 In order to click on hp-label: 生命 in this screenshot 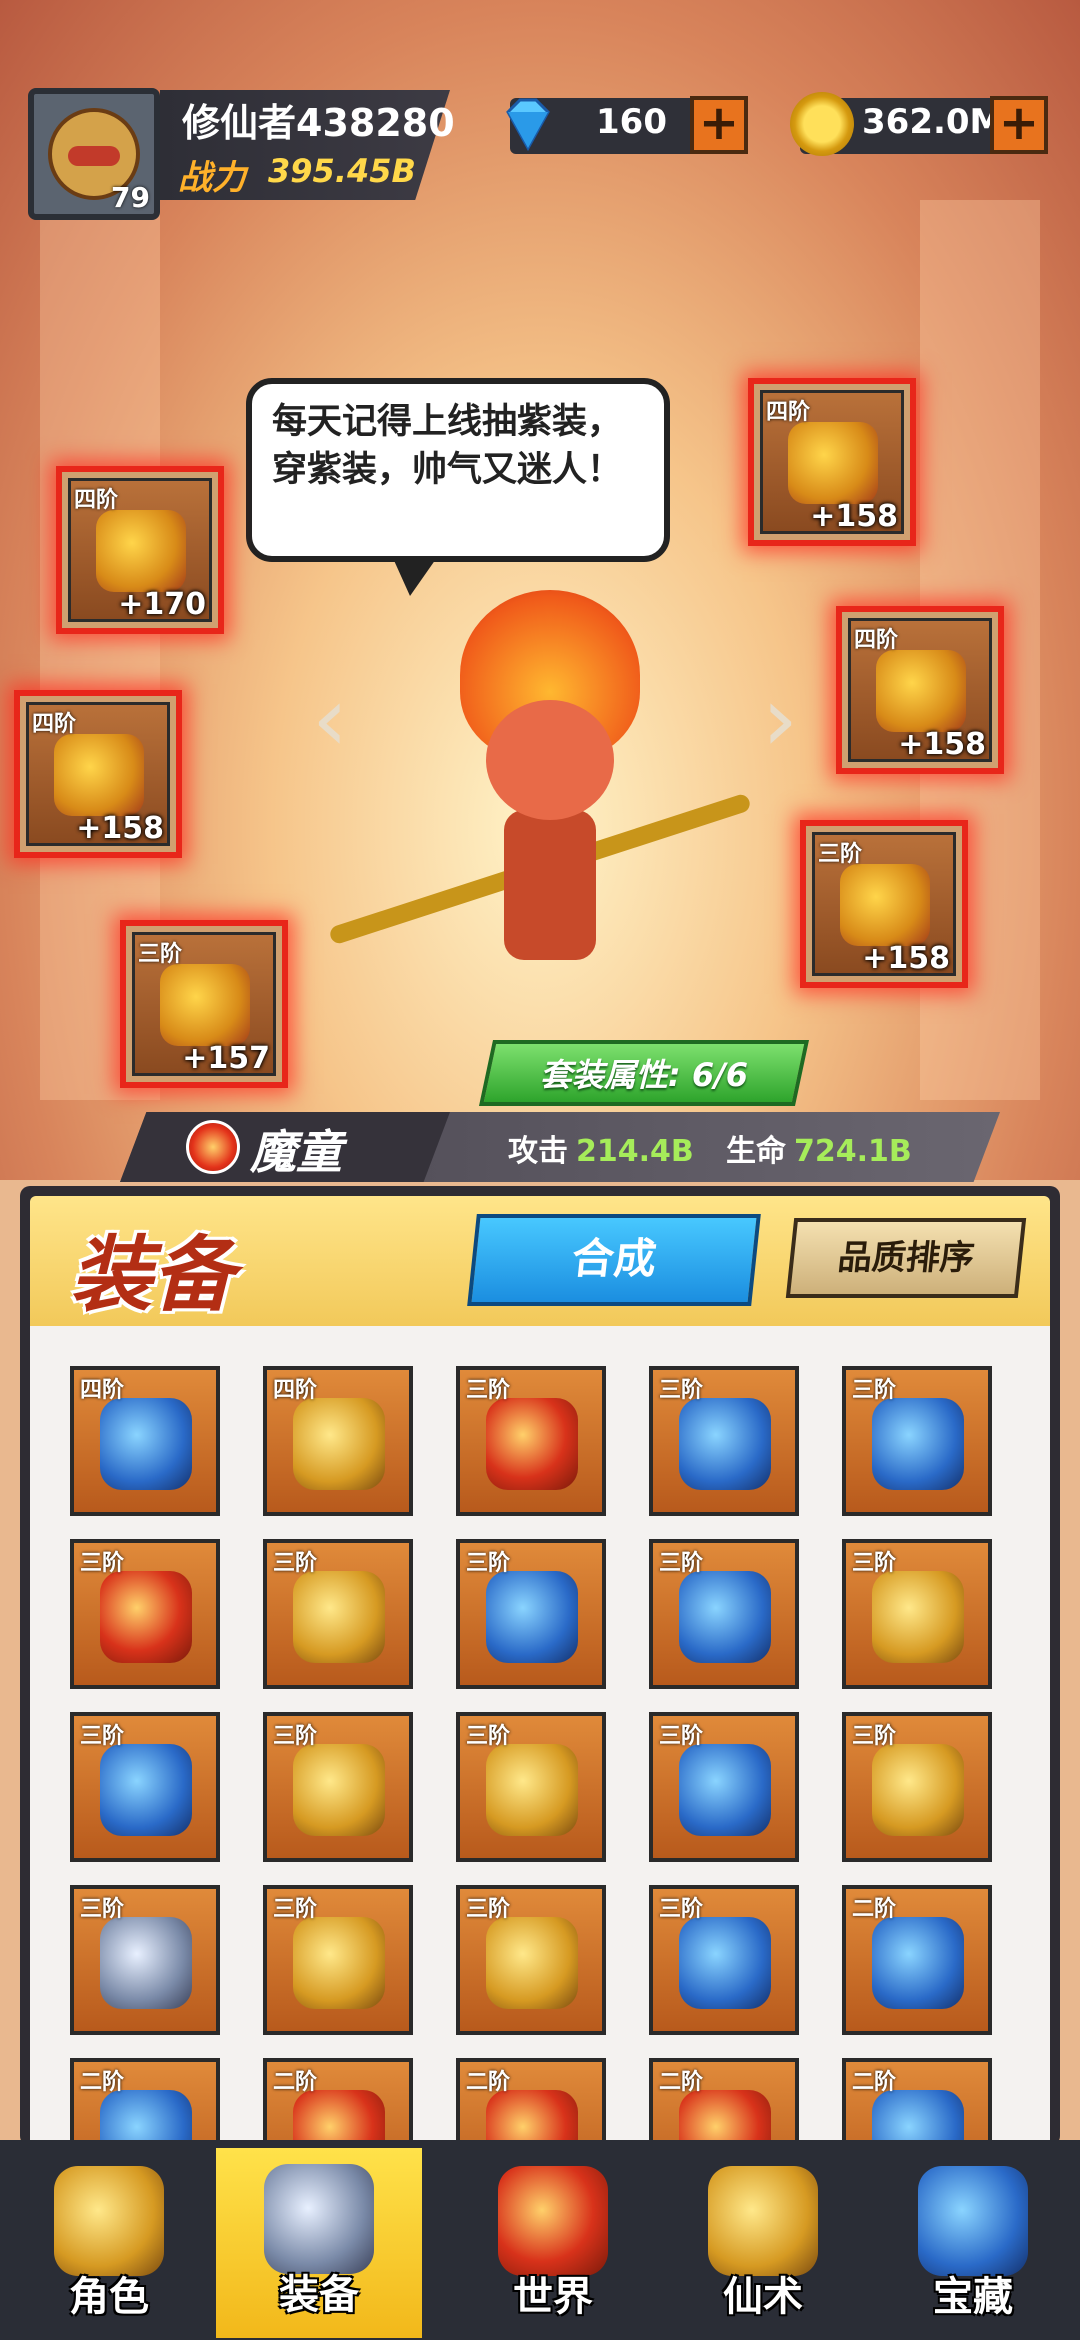, I will do `click(756, 1151)`.